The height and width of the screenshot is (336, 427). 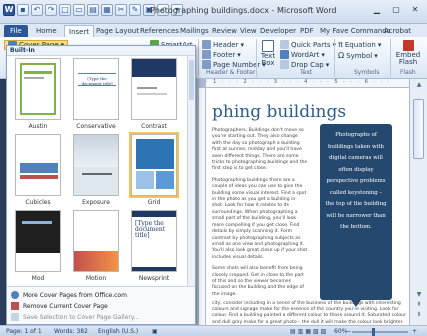 I want to click on tab-references: References, so click(x=159, y=31).